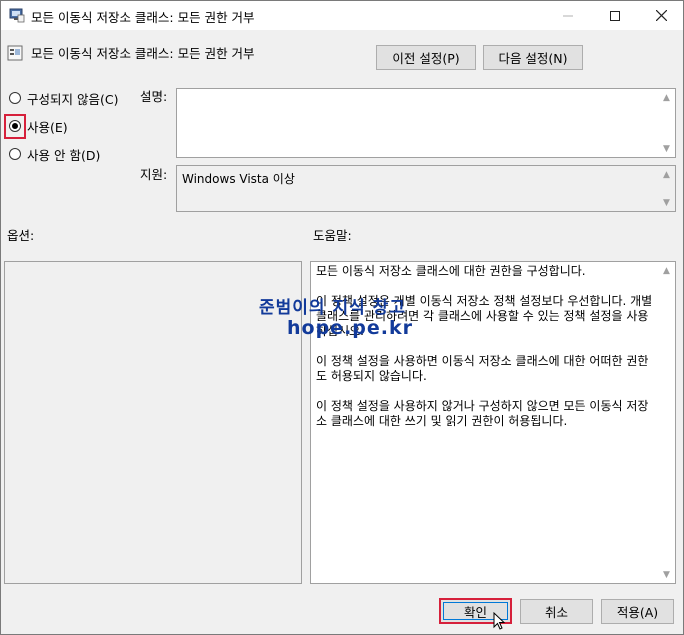  What do you see at coordinates (499, 621) in the screenshot?
I see `mouse-cursor-icon` at bounding box center [499, 621].